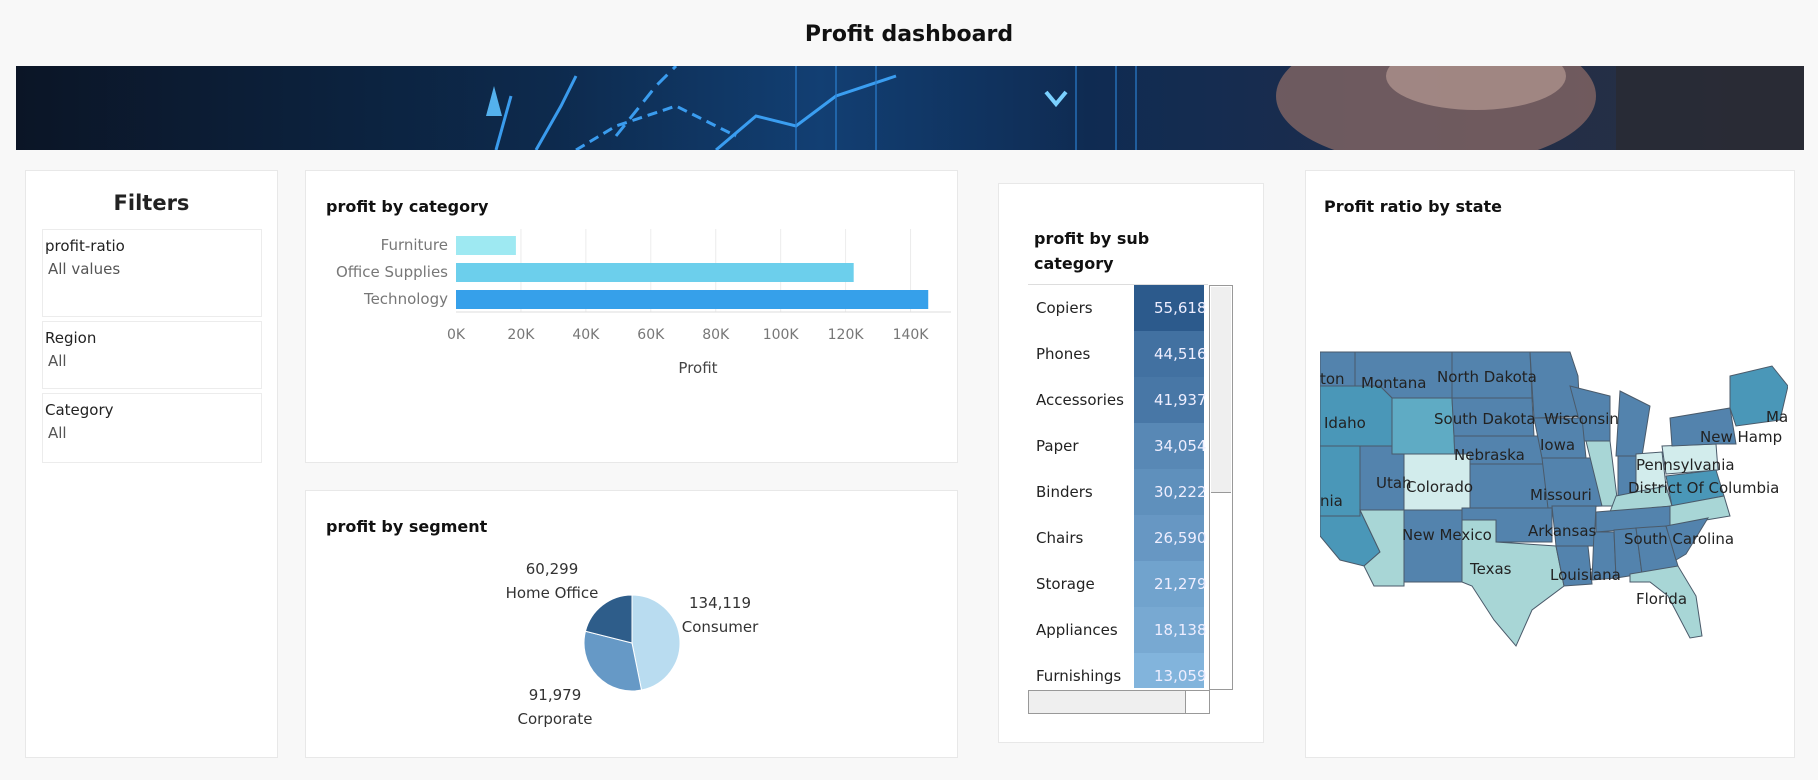  I want to click on map-label: ton, so click(1332, 379).